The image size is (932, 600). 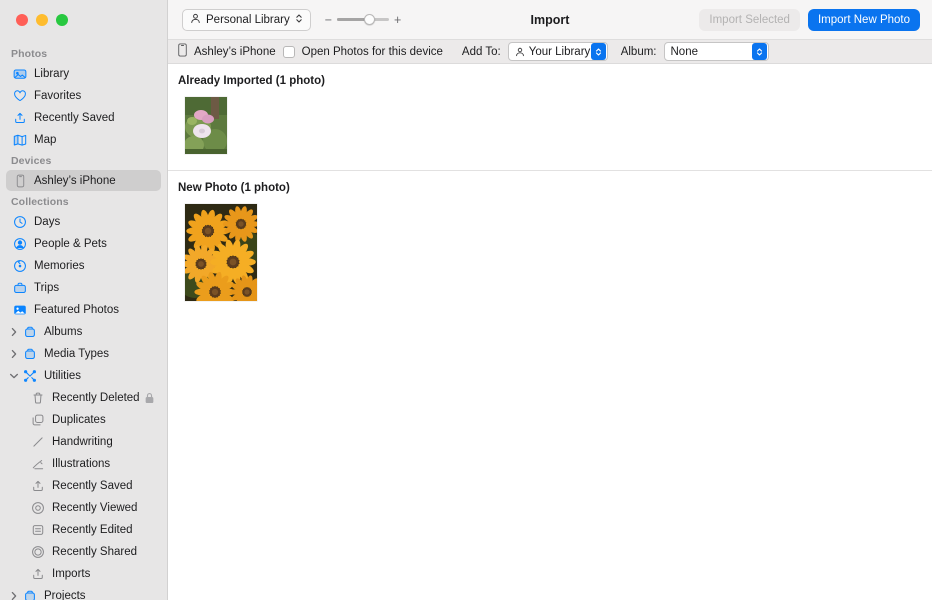 I want to click on sidebar-item-recently-edited: Recently Edited, so click(x=83, y=529).